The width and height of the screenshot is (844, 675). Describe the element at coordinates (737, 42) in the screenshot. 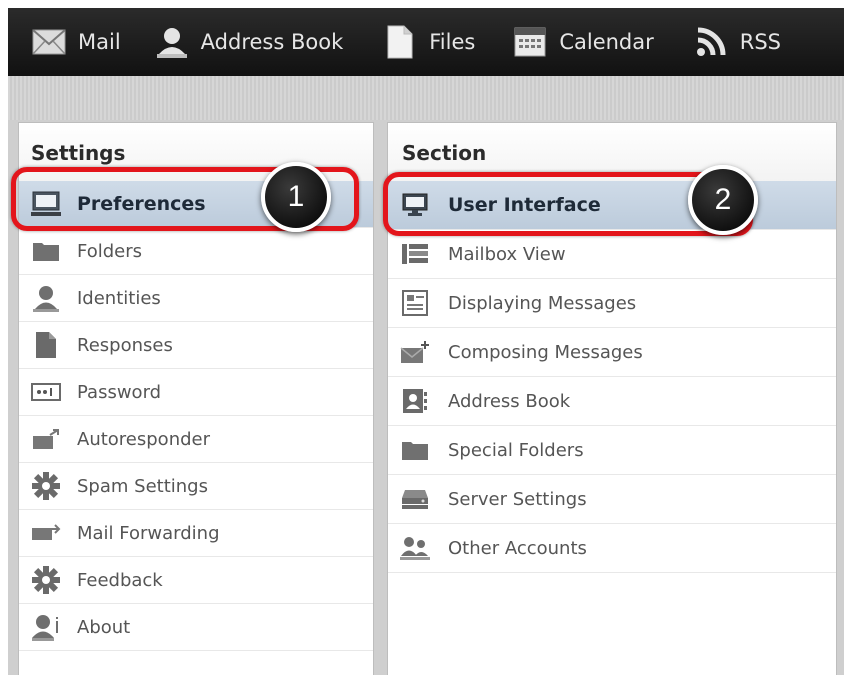

I see `nav-rss: RSS` at that location.